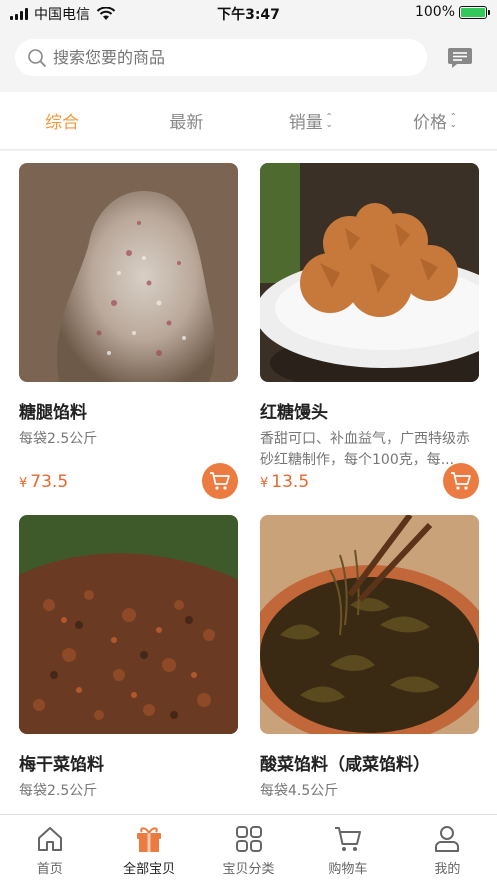 This screenshot has height=883, width=497. I want to click on sort-tab-label: 销量, so click(305, 123).